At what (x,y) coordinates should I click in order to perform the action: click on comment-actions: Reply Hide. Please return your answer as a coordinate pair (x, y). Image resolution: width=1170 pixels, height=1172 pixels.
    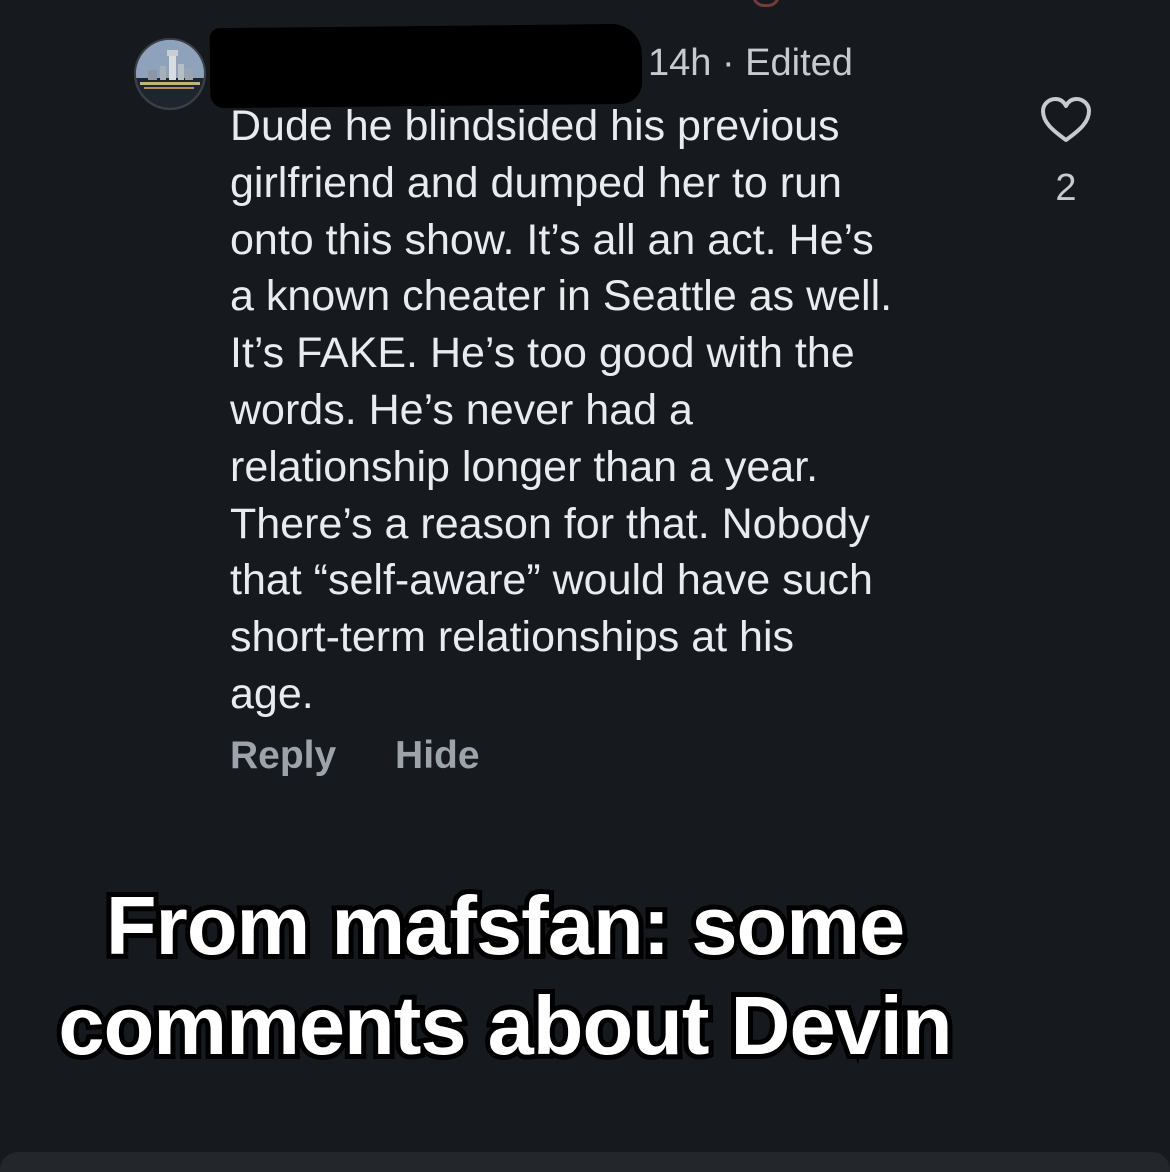
    Looking at the image, I should click on (355, 756).